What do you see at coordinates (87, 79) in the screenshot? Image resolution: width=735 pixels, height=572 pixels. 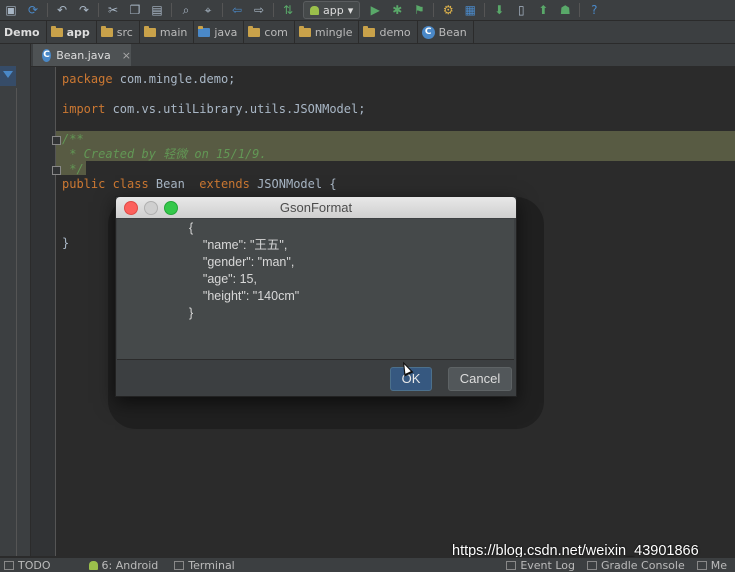 I see `keyword: package` at bounding box center [87, 79].